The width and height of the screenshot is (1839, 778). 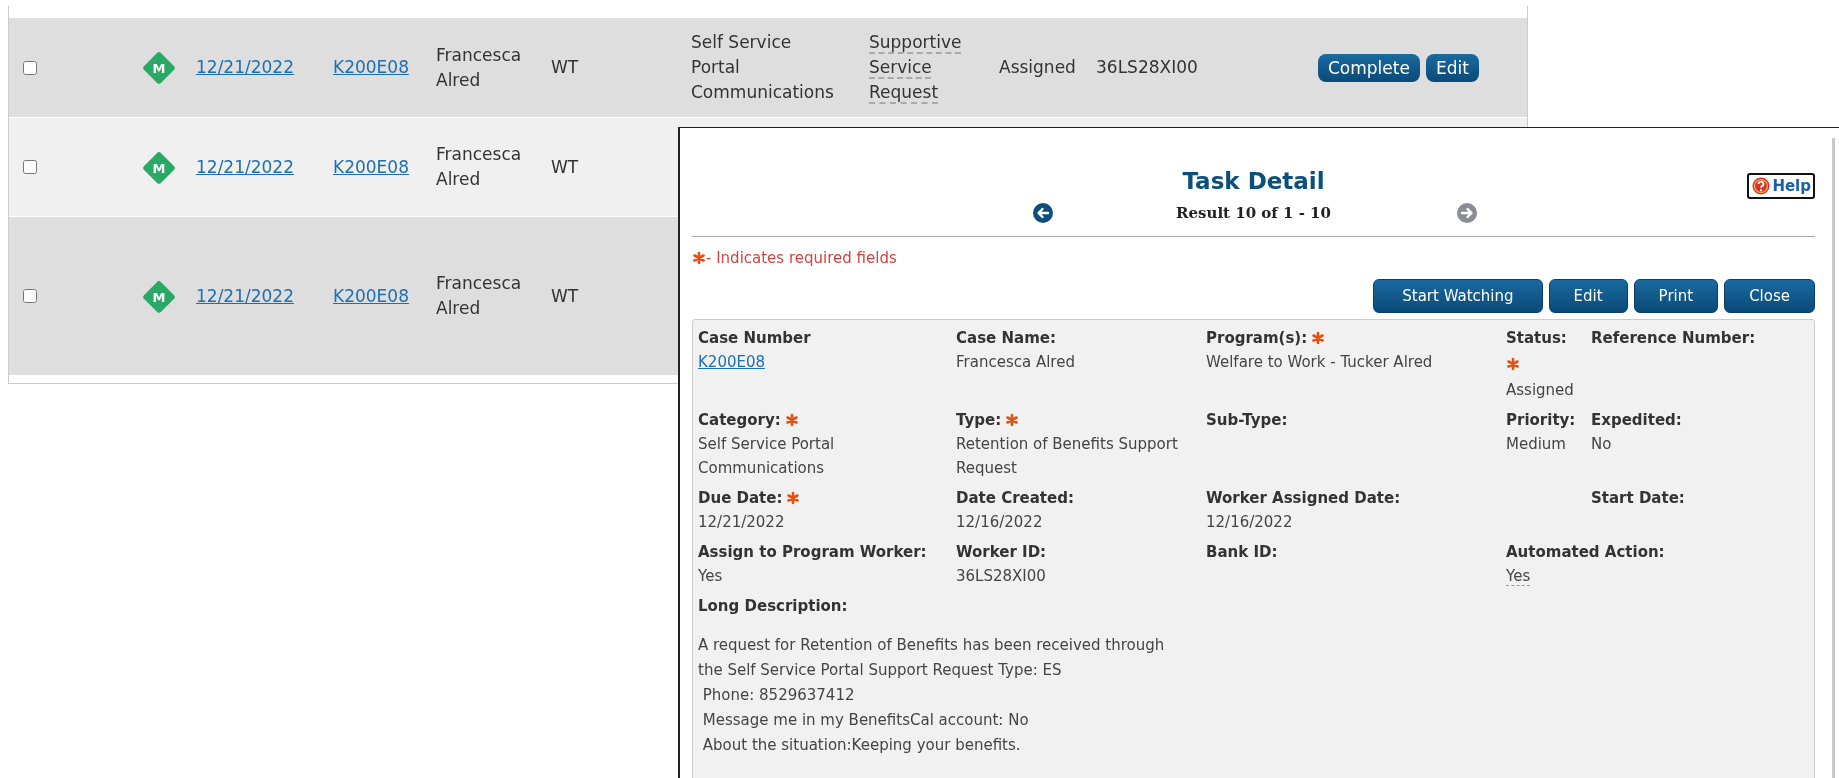 I want to click on field-label: Long Description:, so click(x=773, y=606).